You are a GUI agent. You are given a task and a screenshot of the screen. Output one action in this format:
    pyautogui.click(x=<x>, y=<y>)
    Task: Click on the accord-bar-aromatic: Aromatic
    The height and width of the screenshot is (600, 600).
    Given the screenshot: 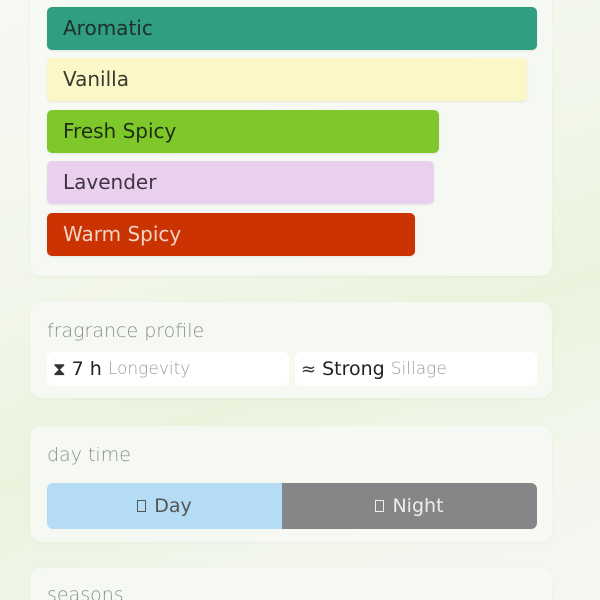 What is the action you would take?
    pyautogui.click(x=292, y=28)
    